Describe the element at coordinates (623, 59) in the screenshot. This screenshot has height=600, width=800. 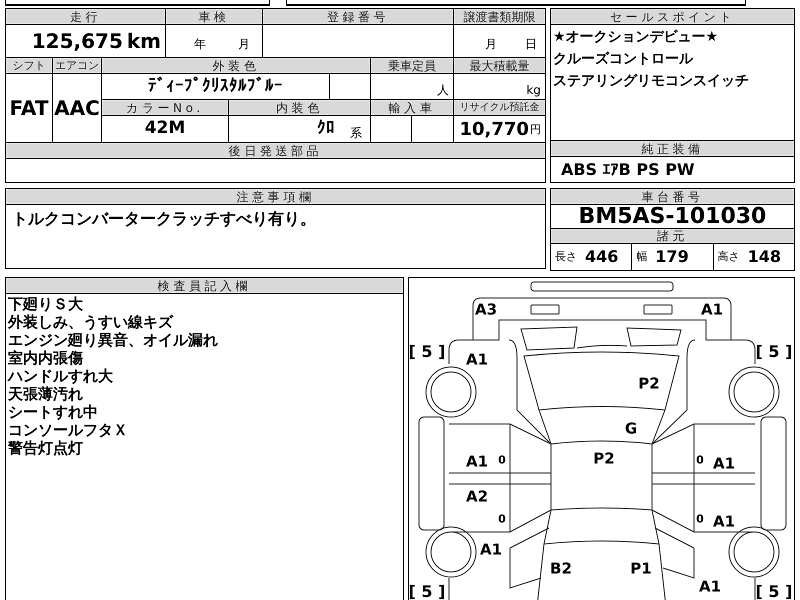
I see `sales-point-text: クルーズコントロール` at that location.